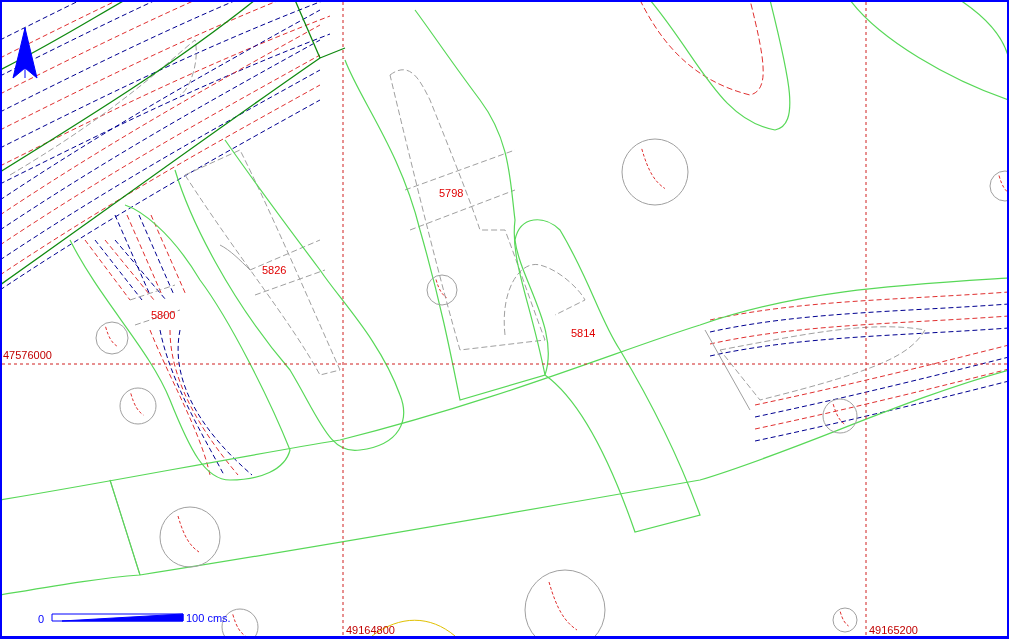  Describe the element at coordinates (27, 355) in the screenshot. I see `grid-coordinate-label: 47576000` at that location.